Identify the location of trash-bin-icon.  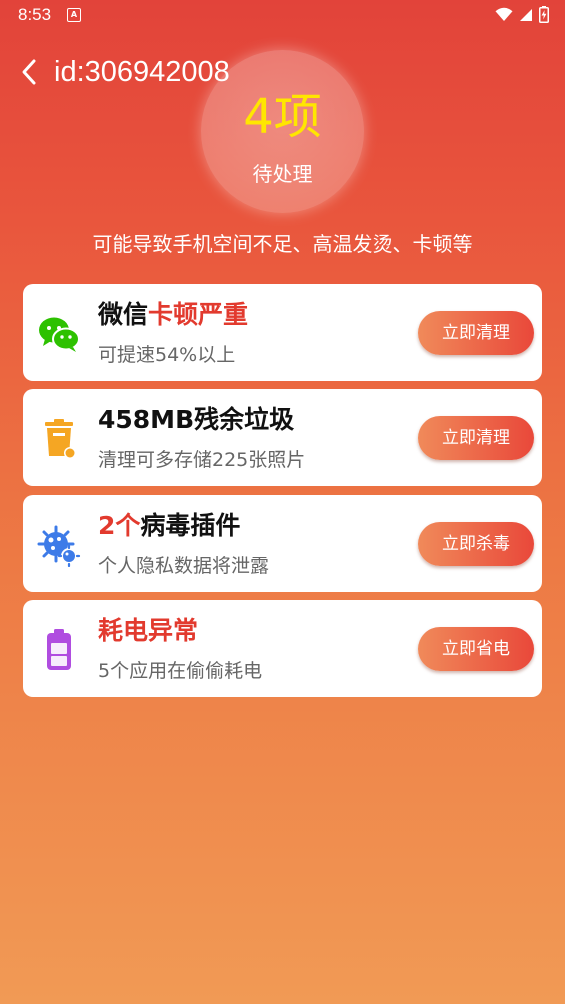
(59, 439).